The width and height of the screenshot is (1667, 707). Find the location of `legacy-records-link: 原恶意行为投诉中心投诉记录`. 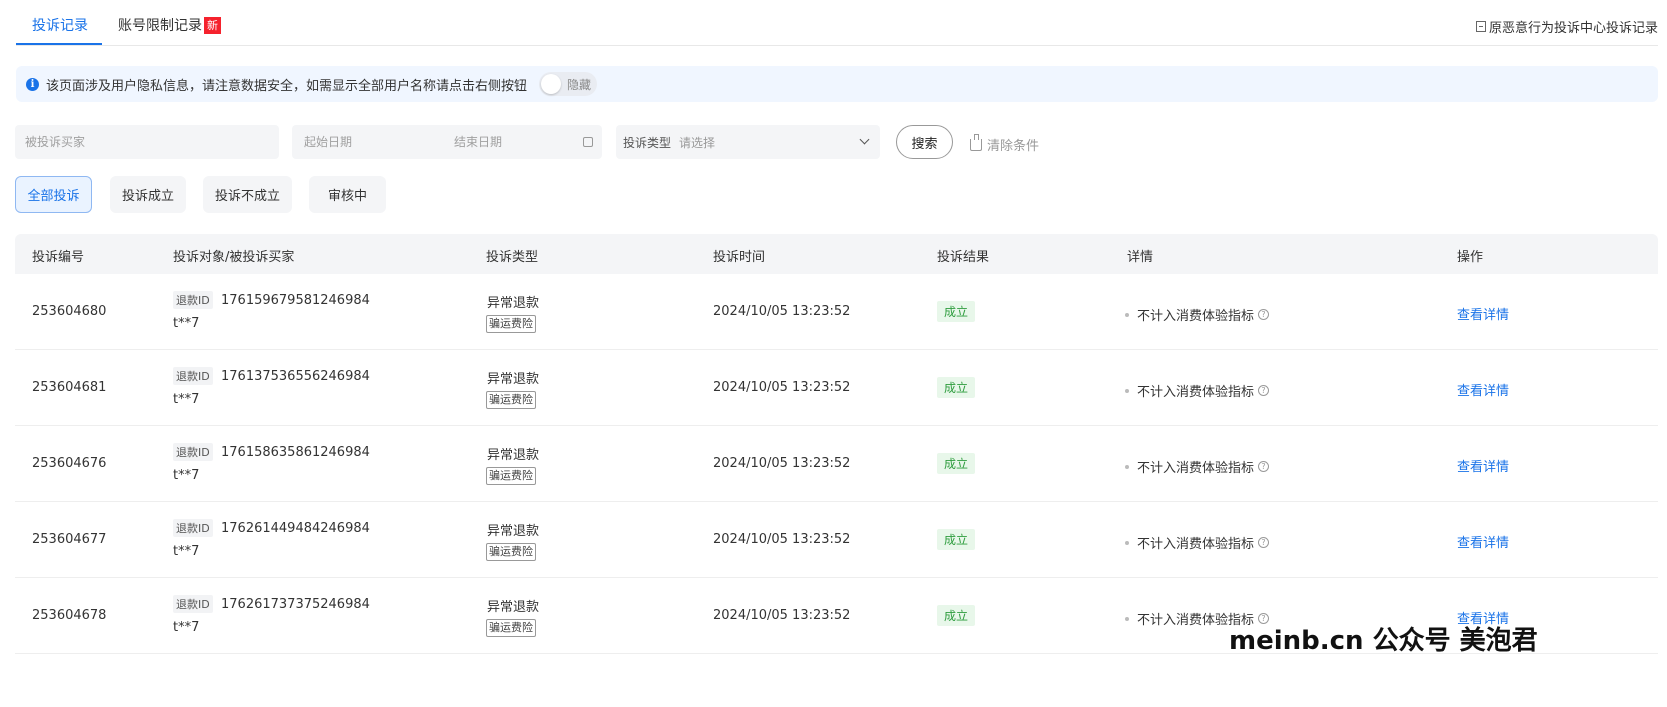

legacy-records-link: 原恶意行为投诉中心投诉记录 is located at coordinates (1566, 26).